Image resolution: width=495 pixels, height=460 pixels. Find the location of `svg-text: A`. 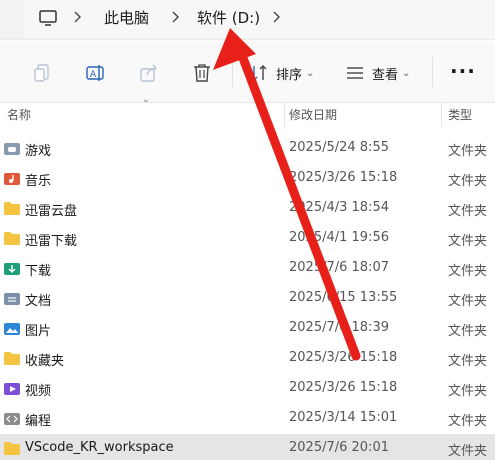

svg-text: A is located at coordinates (93, 75).